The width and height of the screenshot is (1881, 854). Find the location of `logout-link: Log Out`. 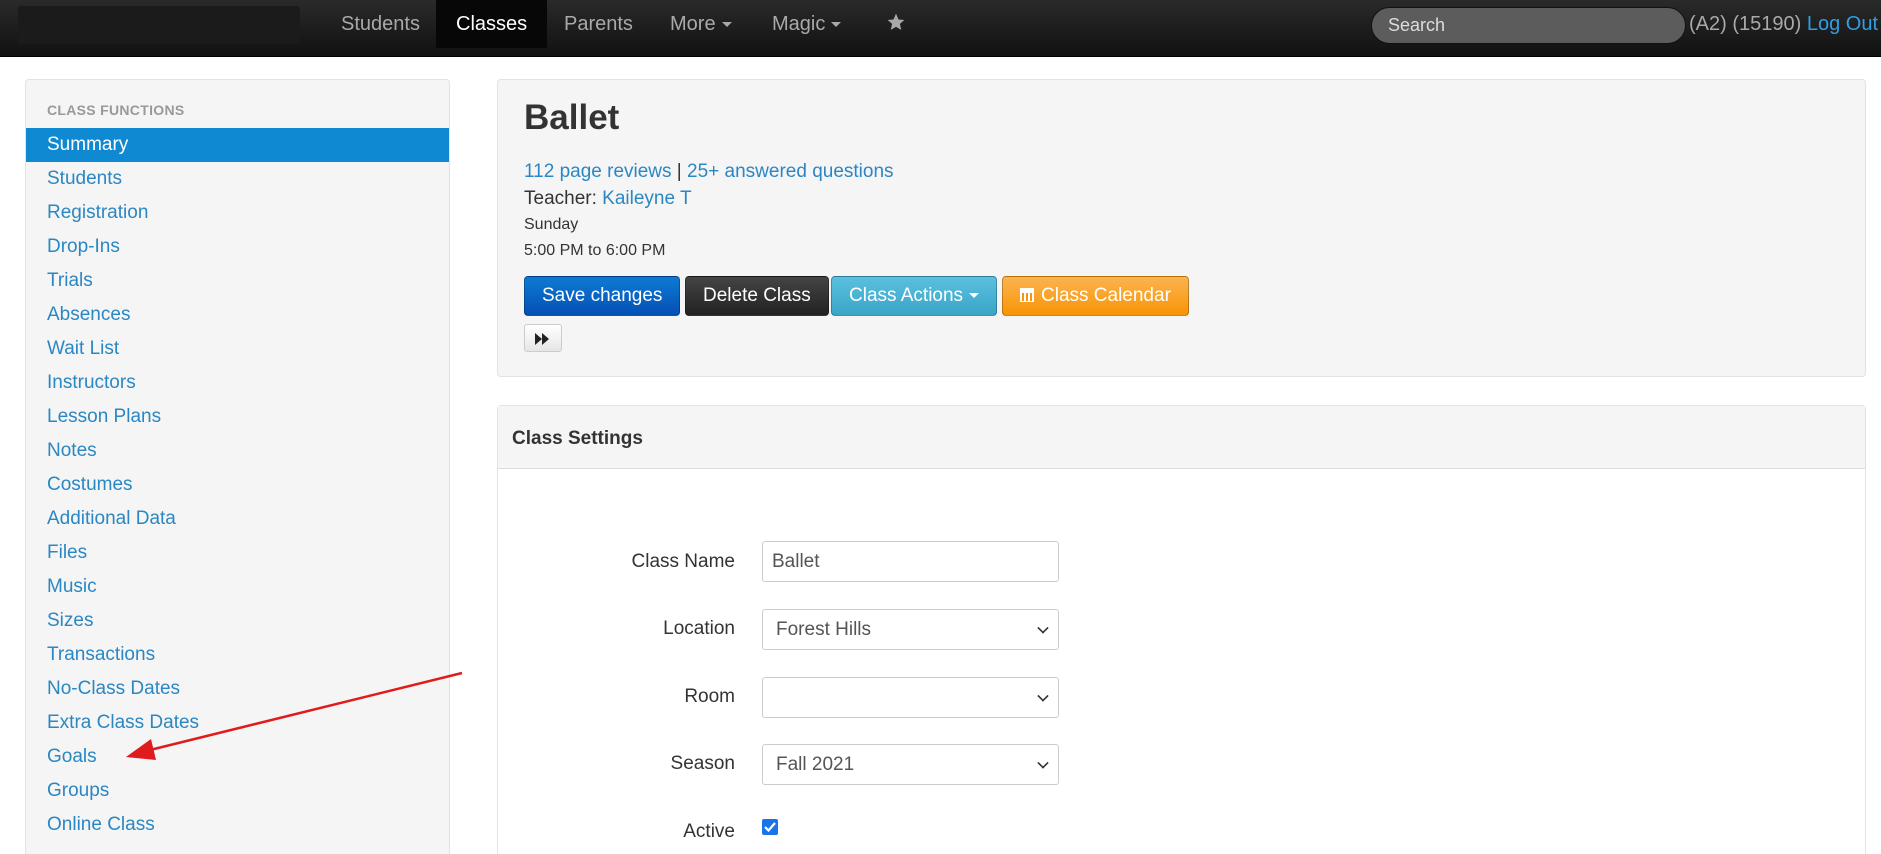

logout-link: Log Out is located at coordinates (1842, 24).